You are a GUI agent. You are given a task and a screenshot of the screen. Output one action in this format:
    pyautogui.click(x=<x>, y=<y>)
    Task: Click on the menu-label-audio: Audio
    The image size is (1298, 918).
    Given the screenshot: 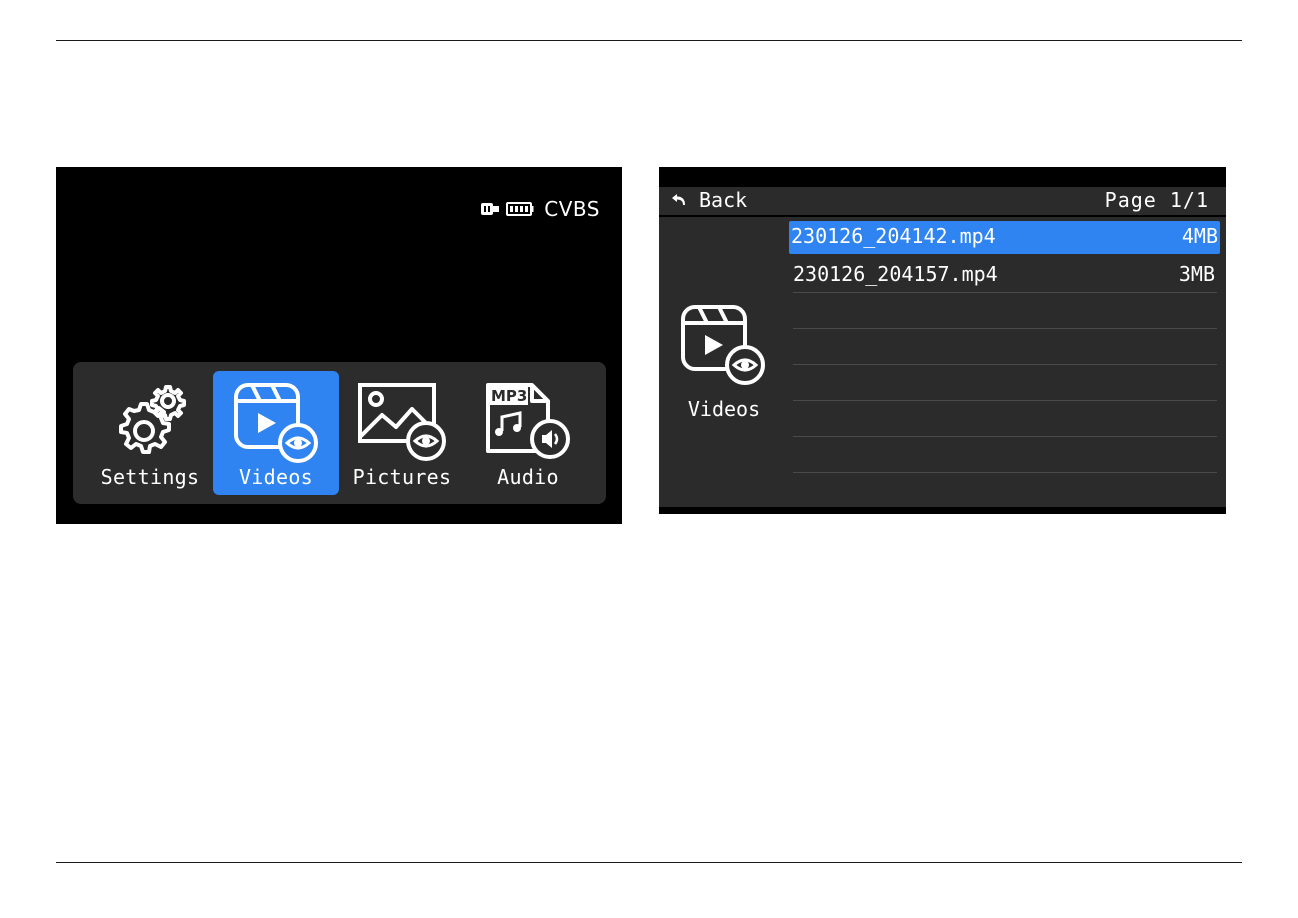 What is the action you would take?
    pyautogui.click(x=528, y=477)
    